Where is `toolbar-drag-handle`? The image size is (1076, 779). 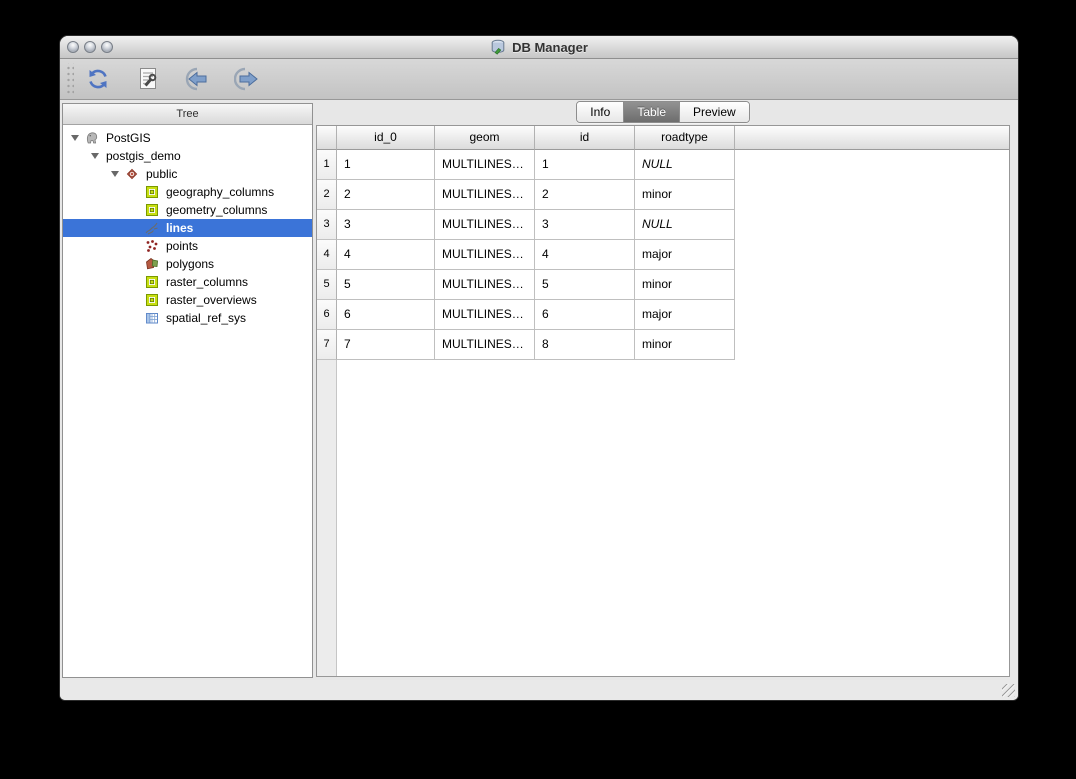
toolbar-drag-handle is located at coordinates (69, 79).